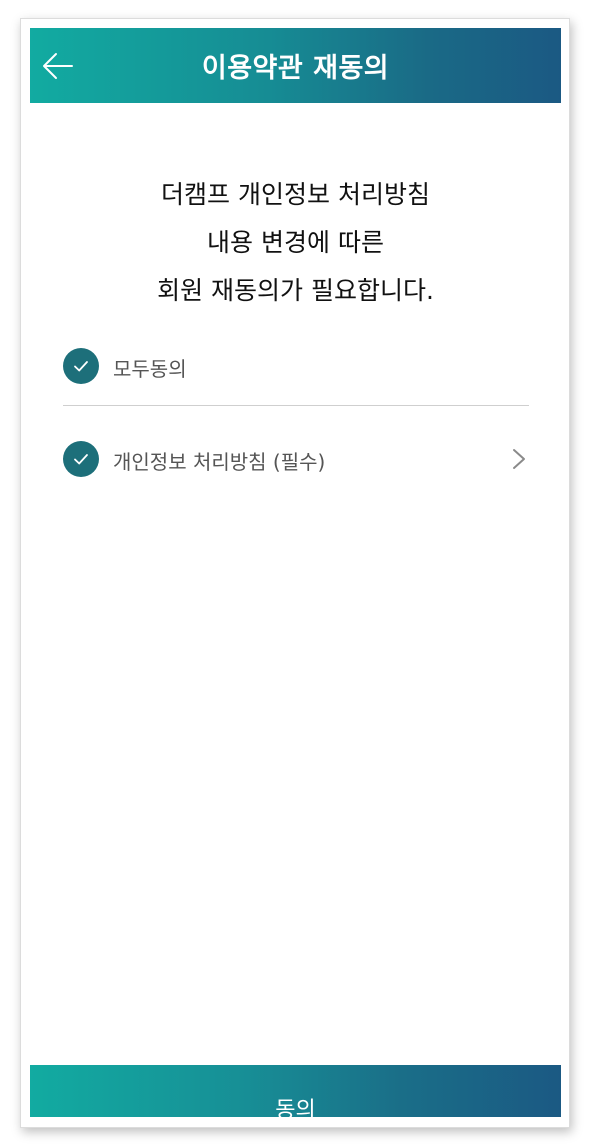  Describe the element at coordinates (296, 405) in the screenshot. I see `divider` at that location.